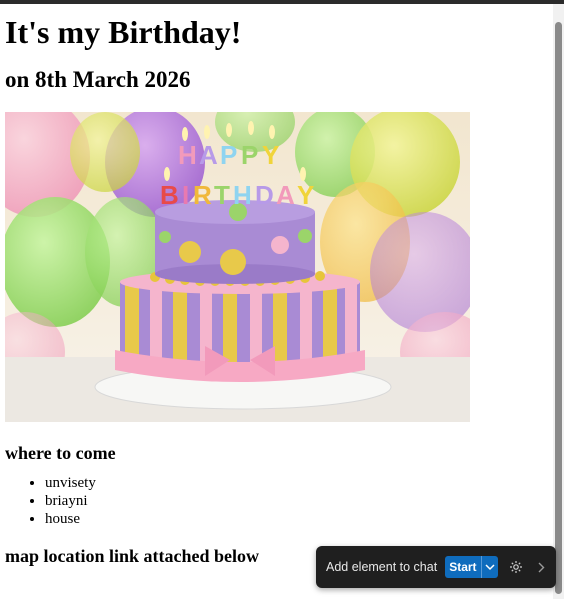 This screenshot has height=599, width=564. Describe the element at coordinates (299, 483) in the screenshot. I see `list-item: unvisety` at that location.